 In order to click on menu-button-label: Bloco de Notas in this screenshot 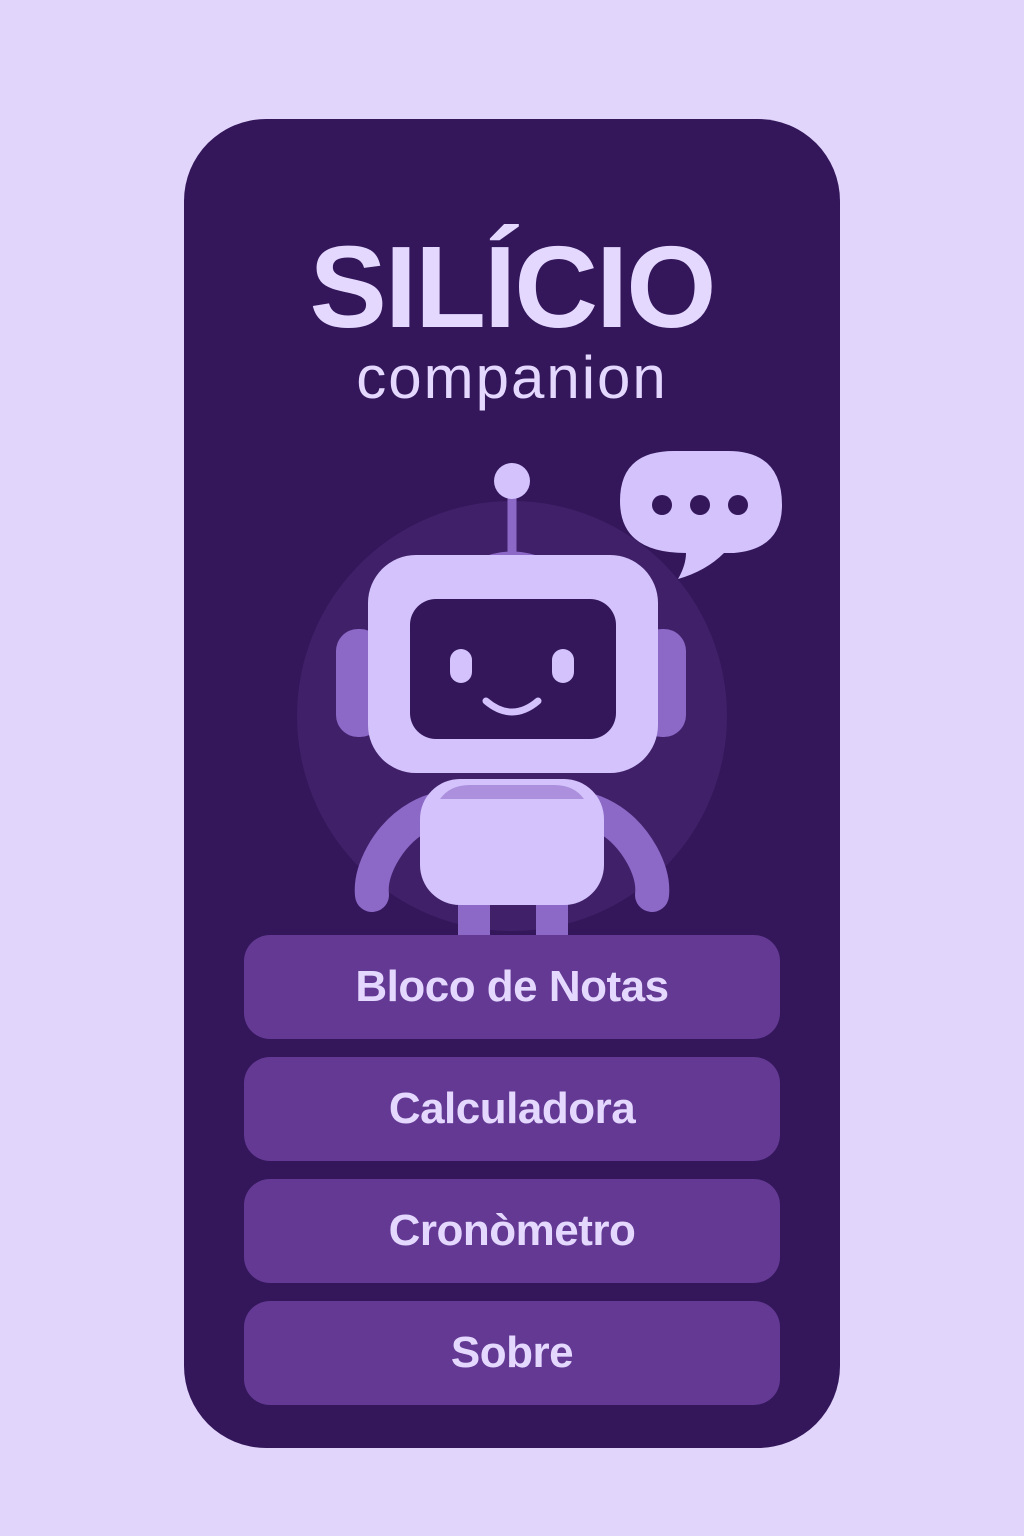, I will do `click(512, 986)`.